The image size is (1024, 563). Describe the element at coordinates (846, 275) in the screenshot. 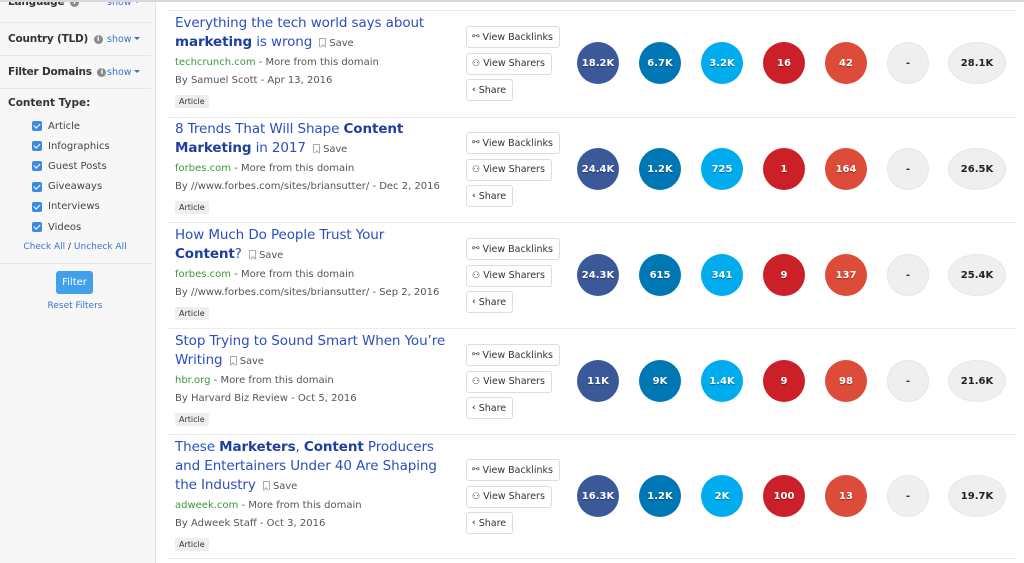

I see `googleplus-shares-count: 137` at that location.